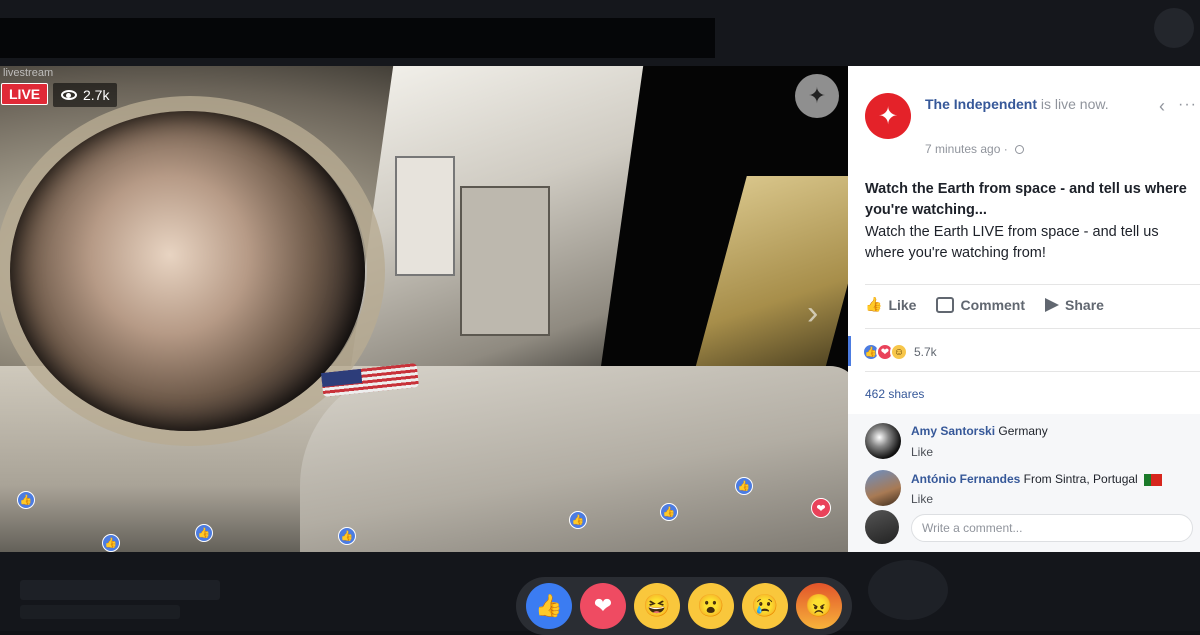 This screenshot has width=1200, height=635. What do you see at coordinates (1187, 105) in the screenshot?
I see `more-options-icon: ···` at bounding box center [1187, 105].